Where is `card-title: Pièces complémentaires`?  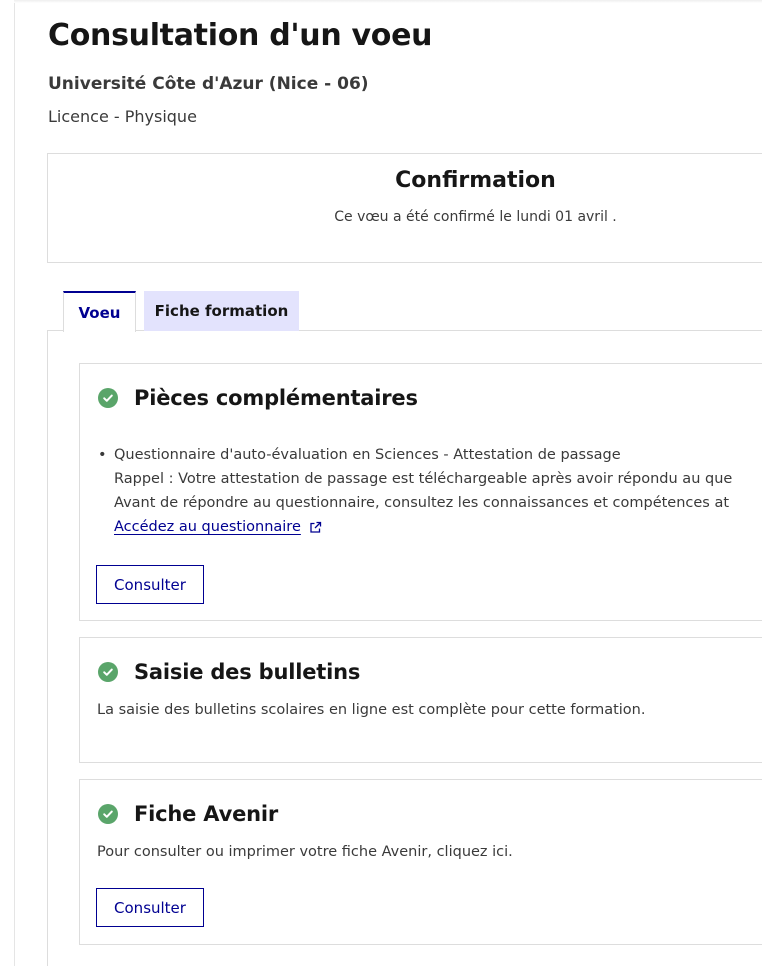 card-title: Pièces complémentaires is located at coordinates (276, 398).